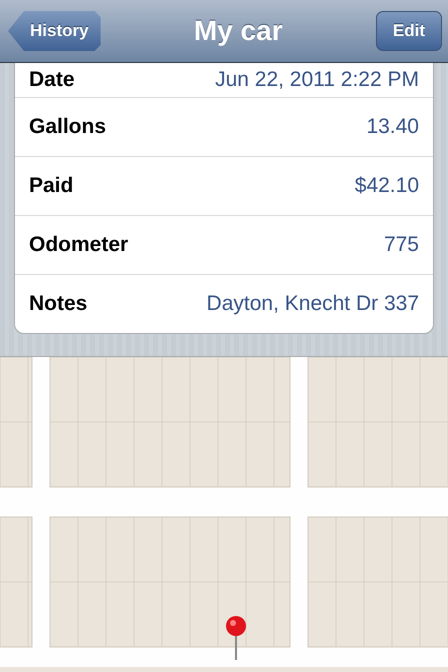 The image size is (448, 672). What do you see at coordinates (52, 80) in the screenshot?
I see `field-label: Date` at bounding box center [52, 80].